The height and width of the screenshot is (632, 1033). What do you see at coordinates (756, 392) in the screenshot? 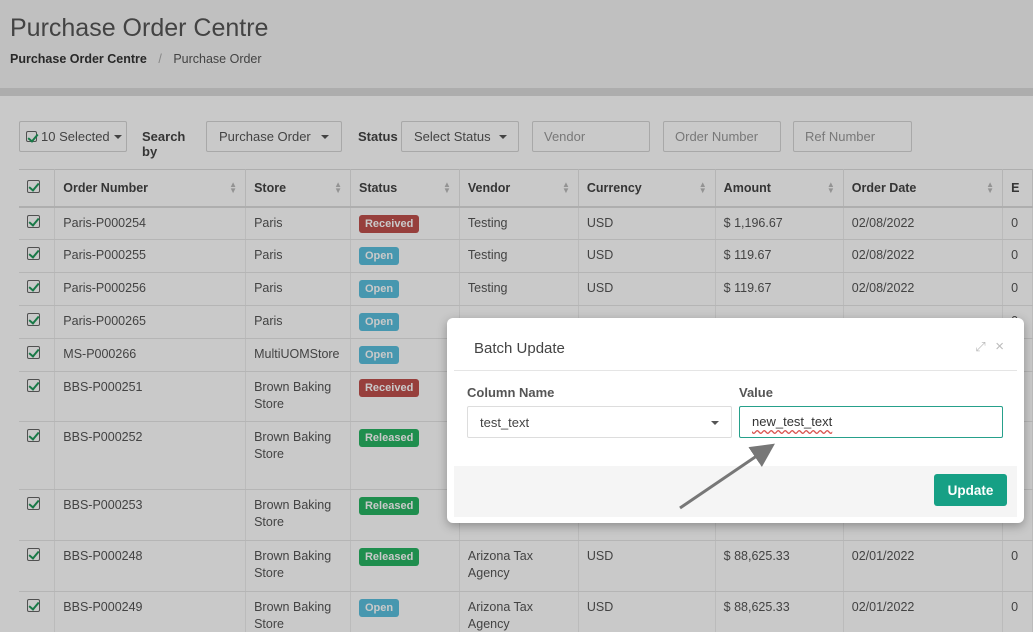
I see `value-label: Value` at bounding box center [756, 392].